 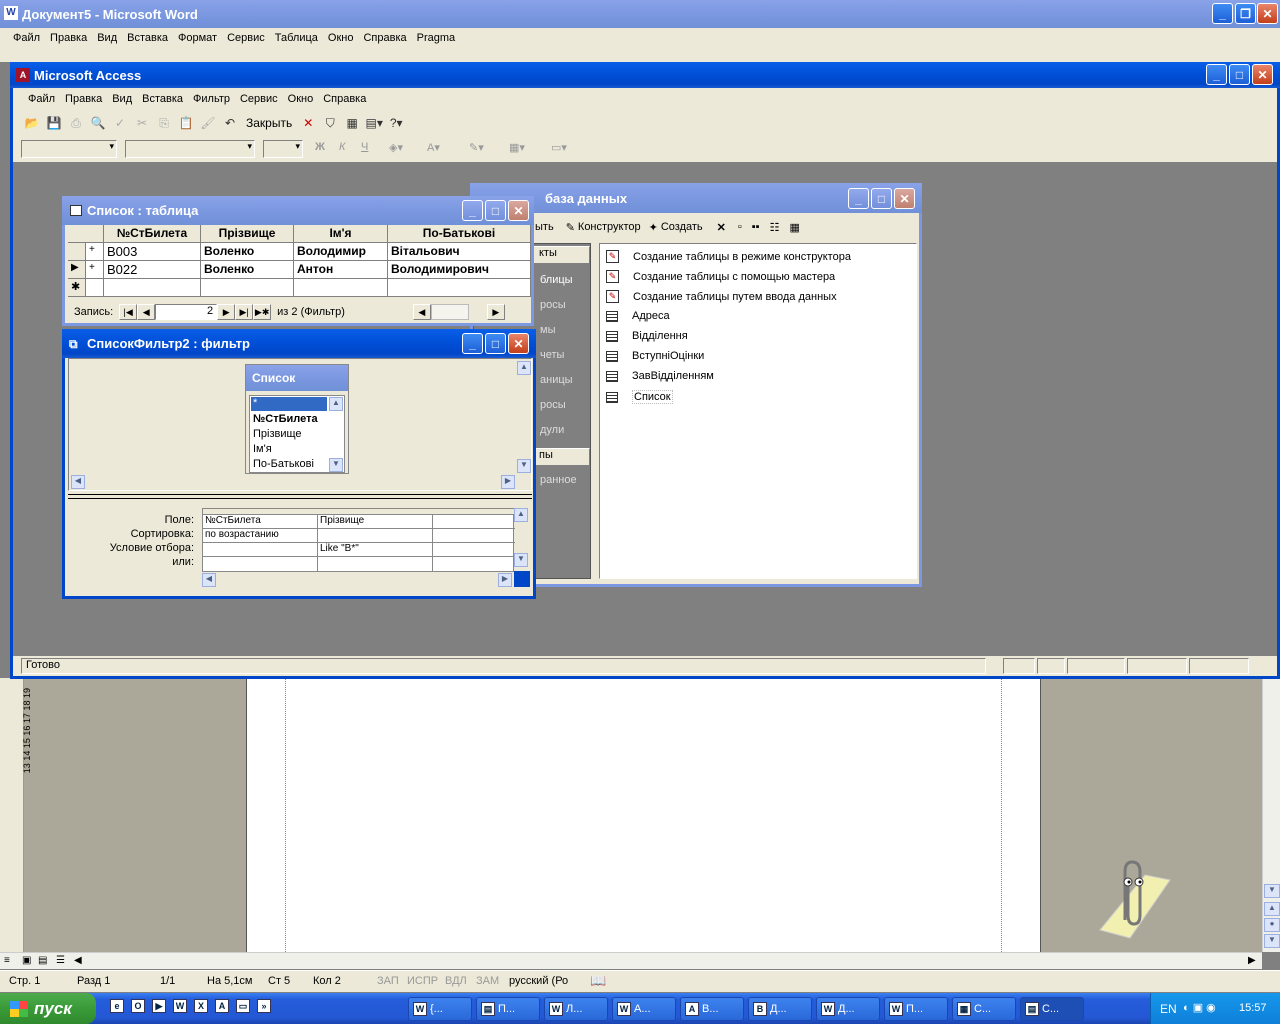 What do you see at coordinates (341, 234) in the screenshot?
I see `column-header: Ім'я` at bounding box center [341, 234].